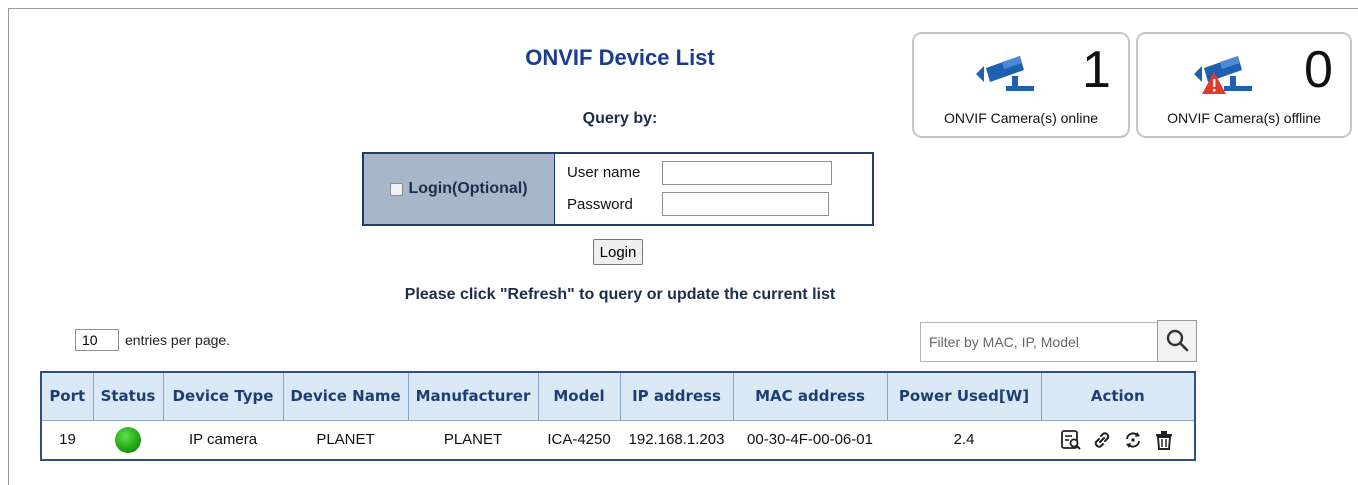 This screenshot has height=485, width=1358. I want to click on cell-port: 19, so click(67, 440).